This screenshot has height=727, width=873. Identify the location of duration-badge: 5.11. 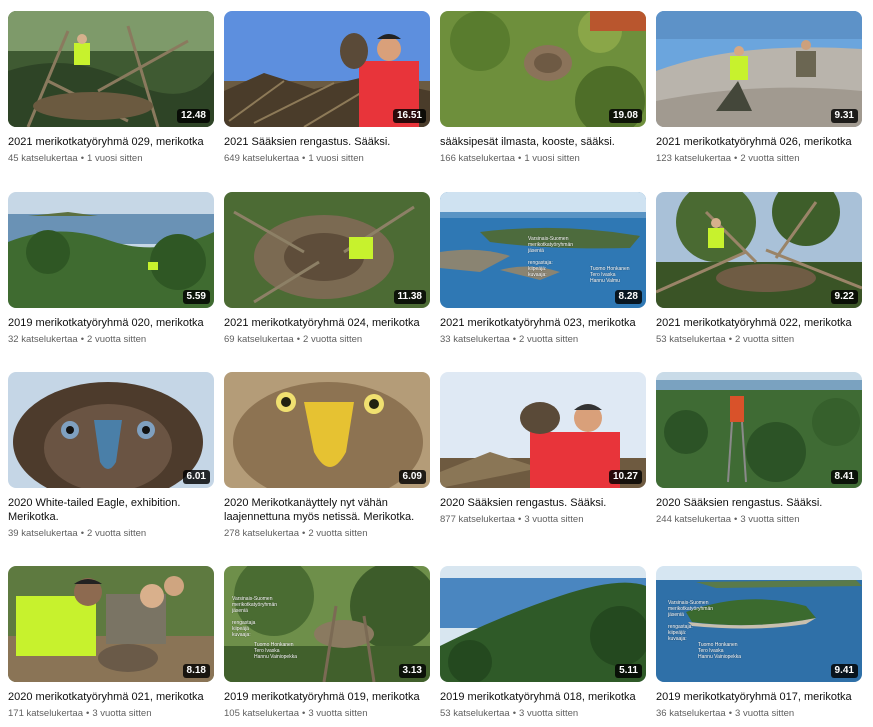
(628, 671).